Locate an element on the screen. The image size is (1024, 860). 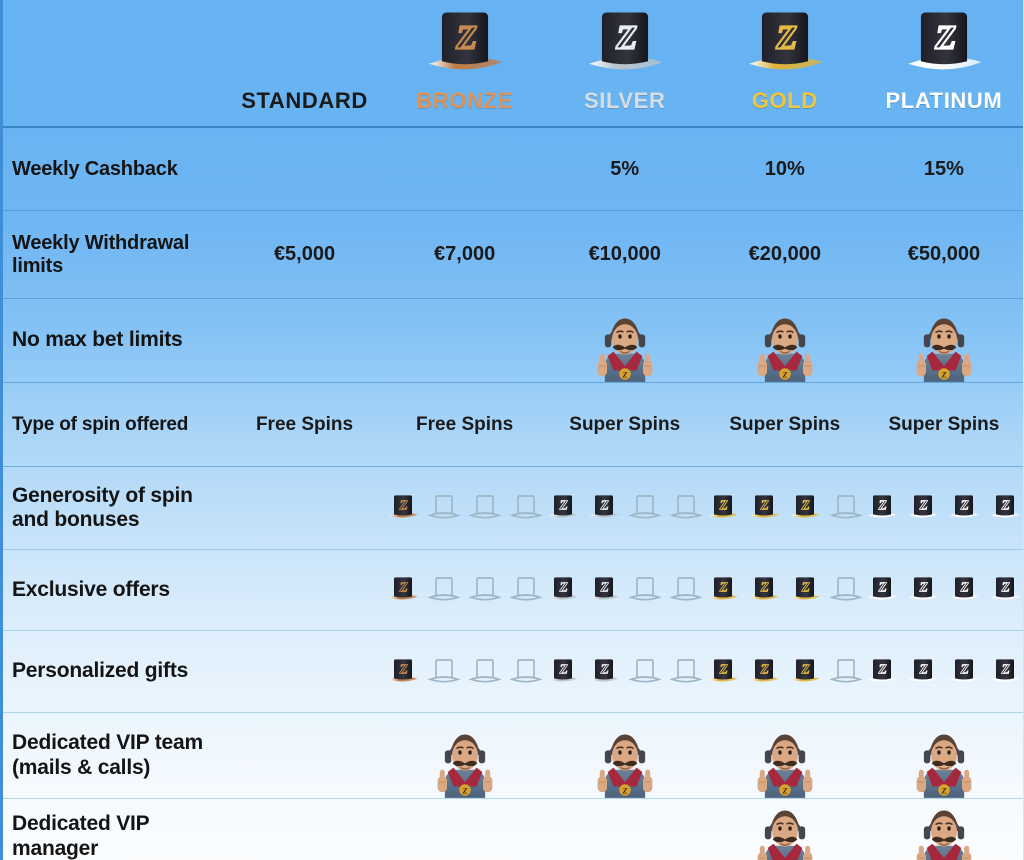
cell-3-standard: Free Spins is located at coordinates (304, 424).